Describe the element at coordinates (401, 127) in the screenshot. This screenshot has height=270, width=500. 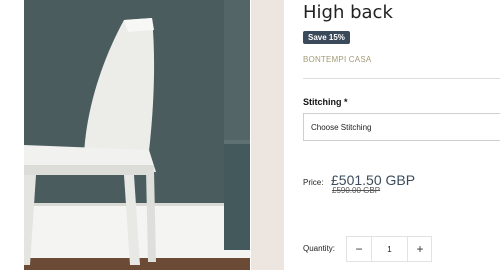
I see `stitching-select: Choose Stitching` at that location.